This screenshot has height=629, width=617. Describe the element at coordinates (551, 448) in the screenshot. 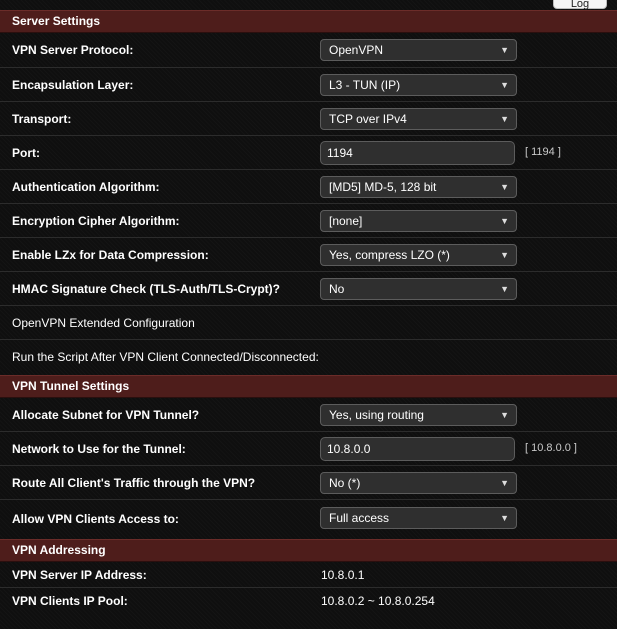

I see `tunnel-network-default-hint: [ 10.8.0.0 ]` at that location.